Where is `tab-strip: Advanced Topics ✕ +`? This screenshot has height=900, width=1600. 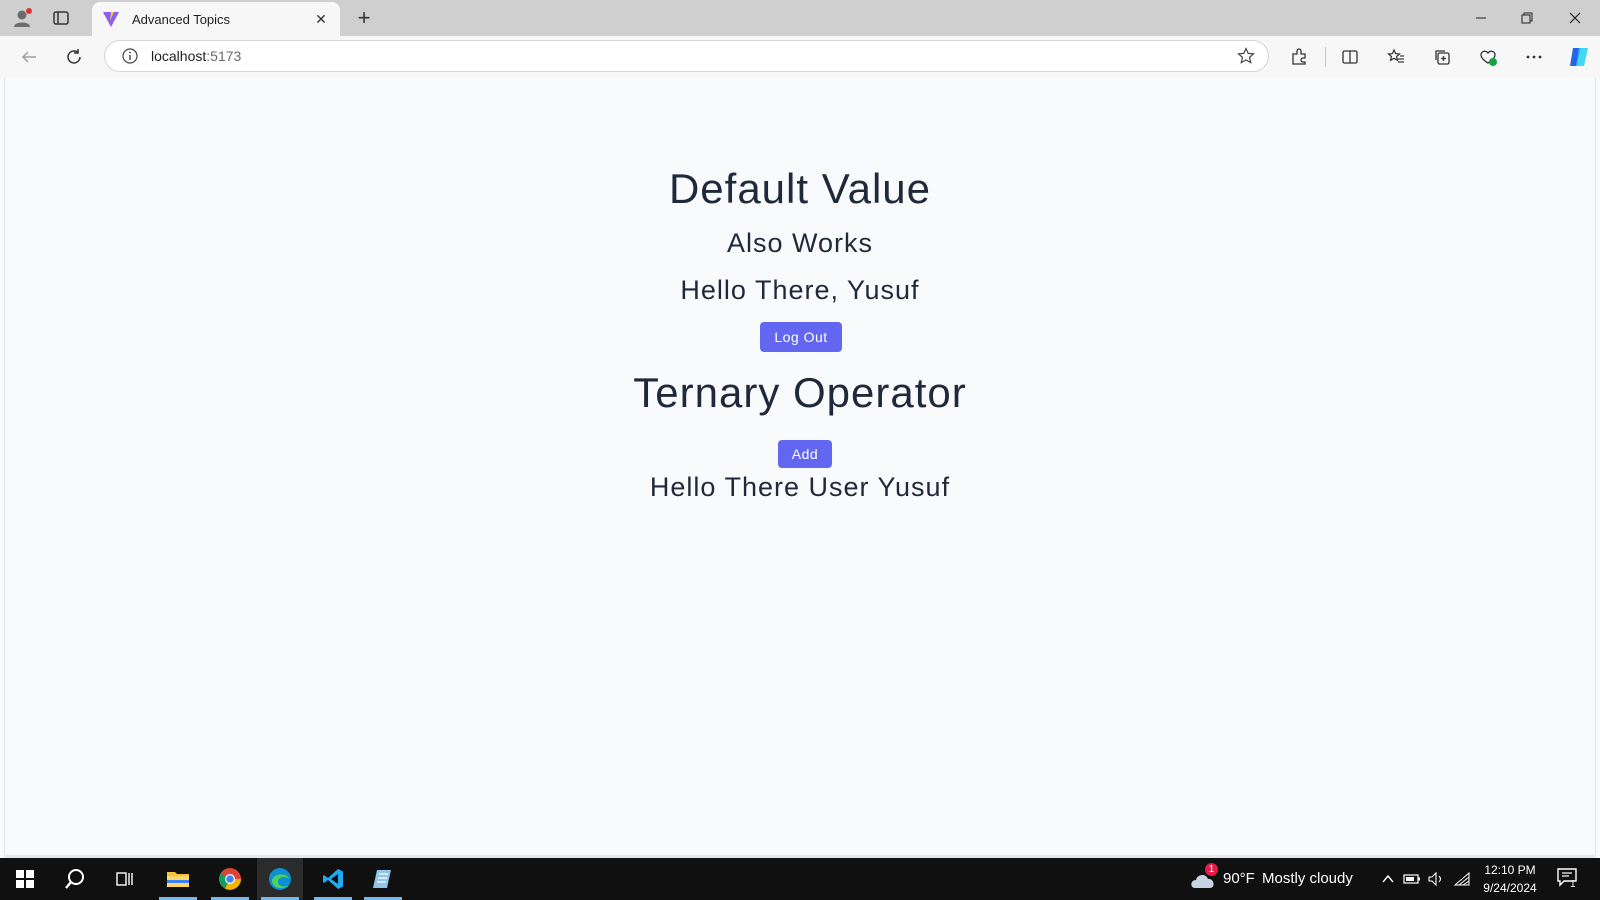
tab-strip: Advanced Topics ✕ + is located at coordinates (800, 18).